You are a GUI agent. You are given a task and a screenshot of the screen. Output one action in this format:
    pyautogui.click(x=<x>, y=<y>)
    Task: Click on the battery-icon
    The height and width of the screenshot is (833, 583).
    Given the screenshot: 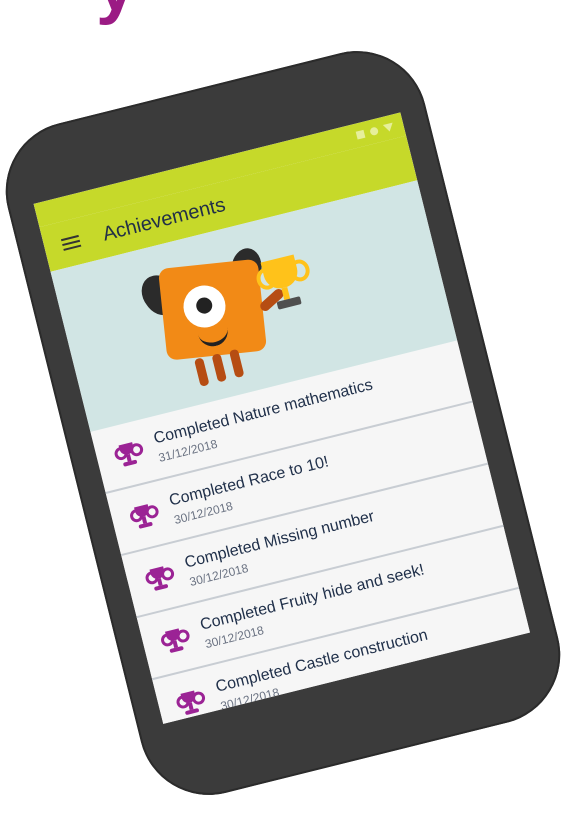 What is the action you would take?
    pyautogui.click(x=388, y=127)
    